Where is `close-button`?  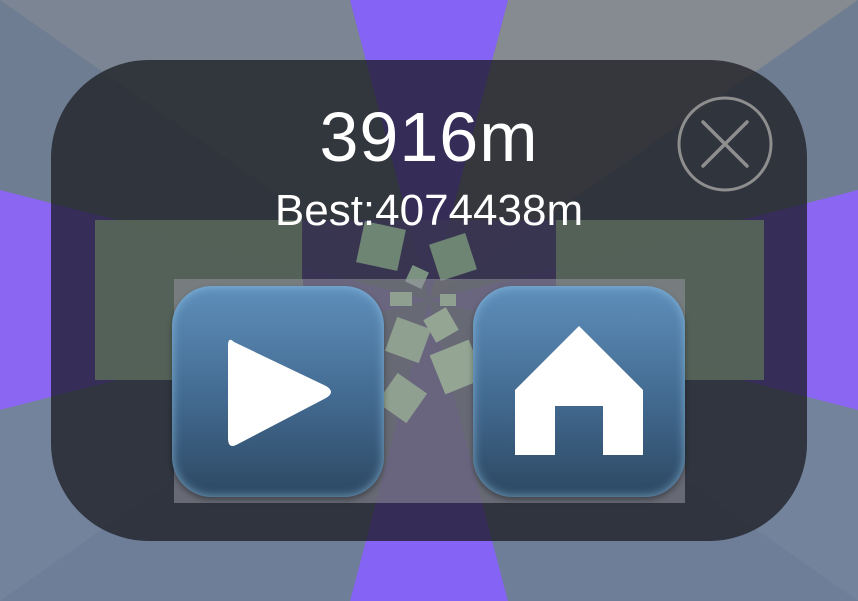
close-button is located at coordinates (725, 144).